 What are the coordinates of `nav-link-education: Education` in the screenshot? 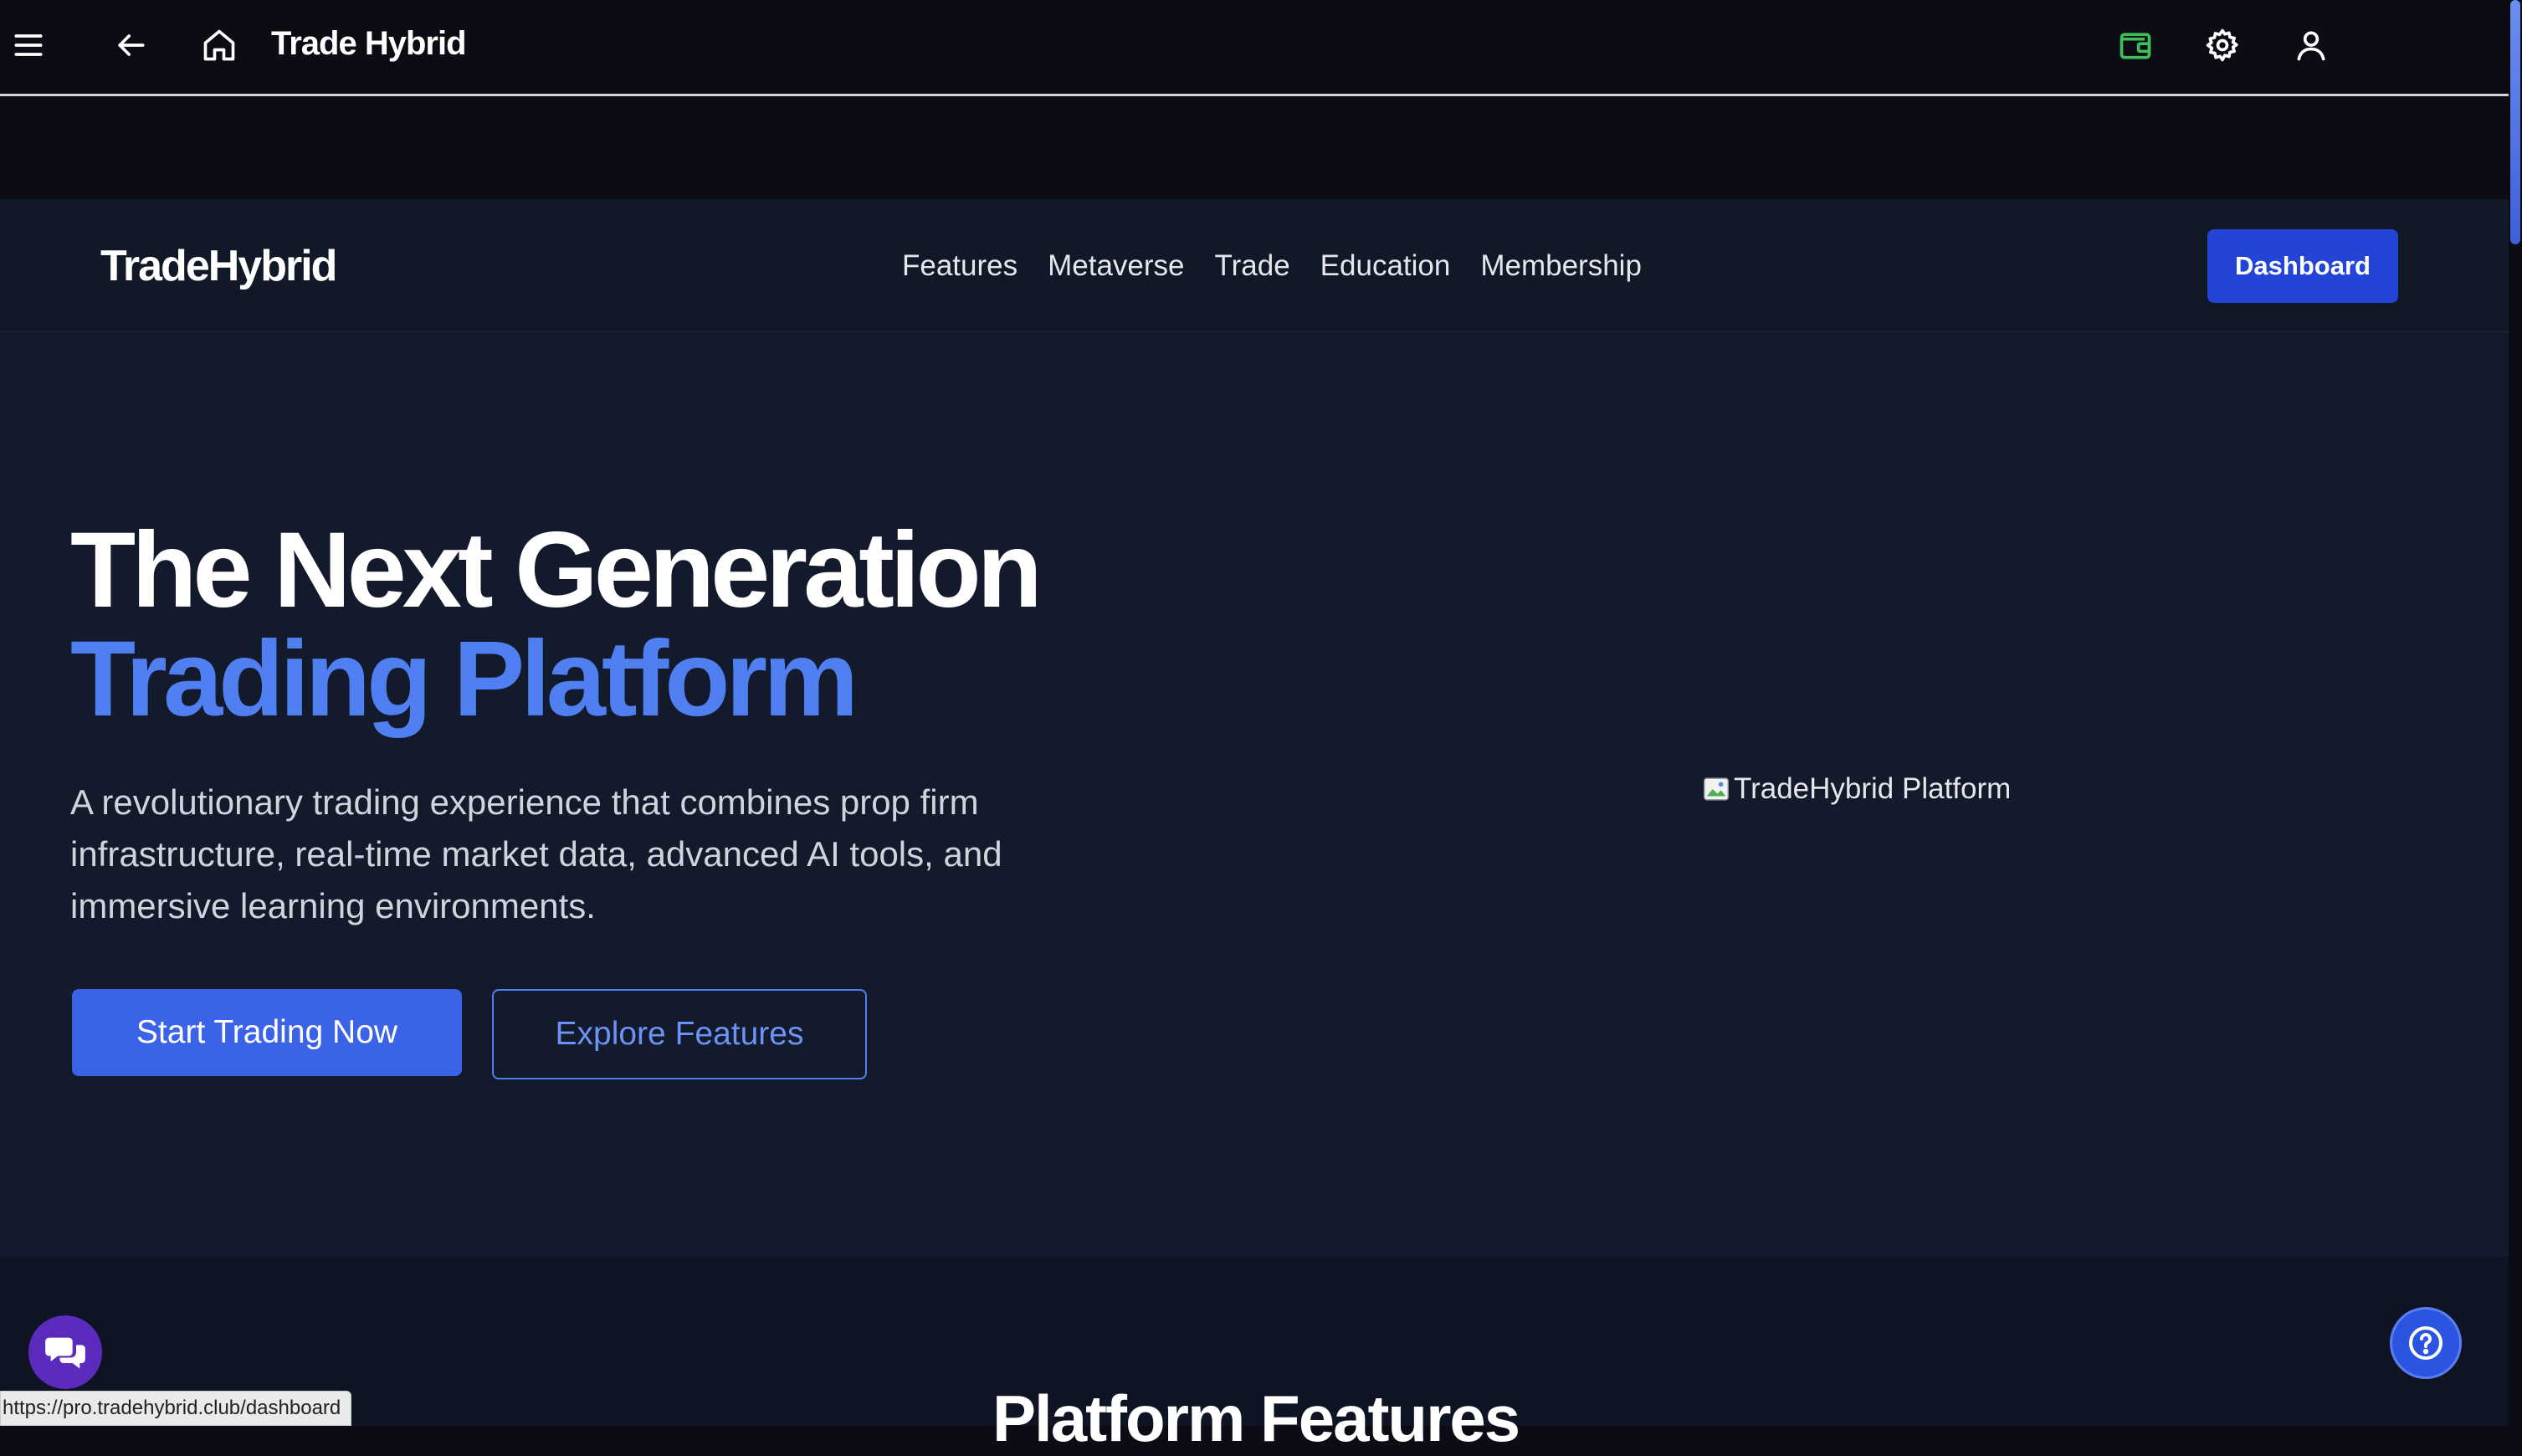 It's located at (1385, 266).